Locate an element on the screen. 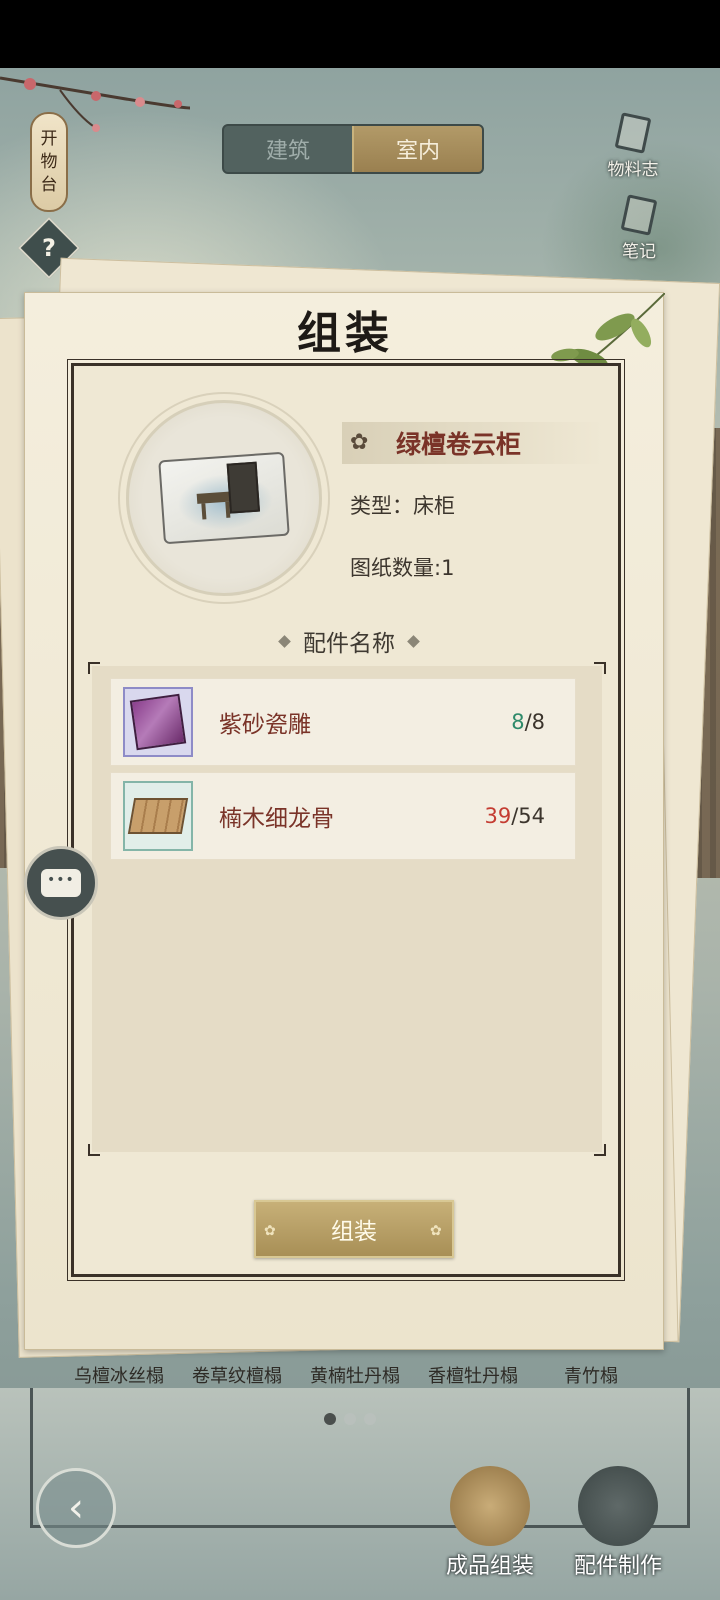  shelf-item-label: 卷草纹檀榻 is located at coordinates (237, 1375).